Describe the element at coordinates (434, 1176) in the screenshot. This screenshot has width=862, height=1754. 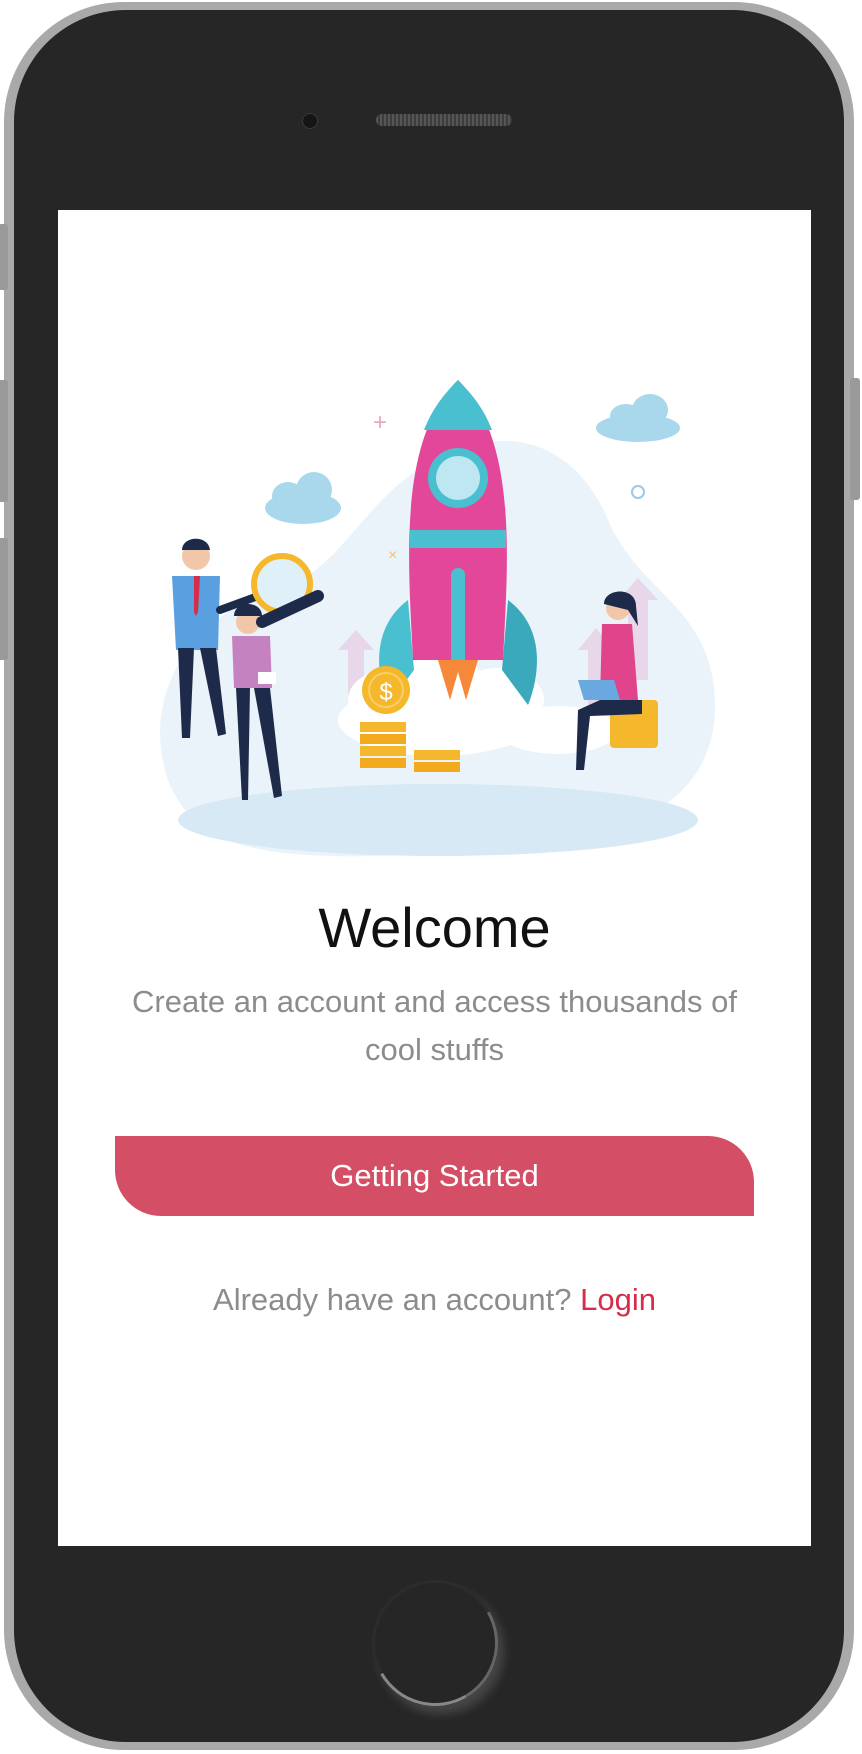
I see `getting-started-button: Getting Started` at that location.